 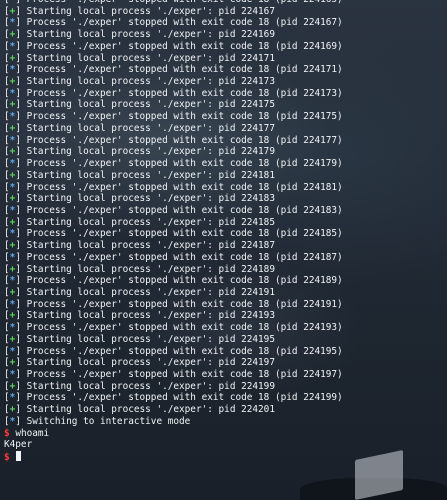 What do you see at coordinates (373, 489) in the screenshot?
I see `background-wallpaper` at bounding box center [373, 489].